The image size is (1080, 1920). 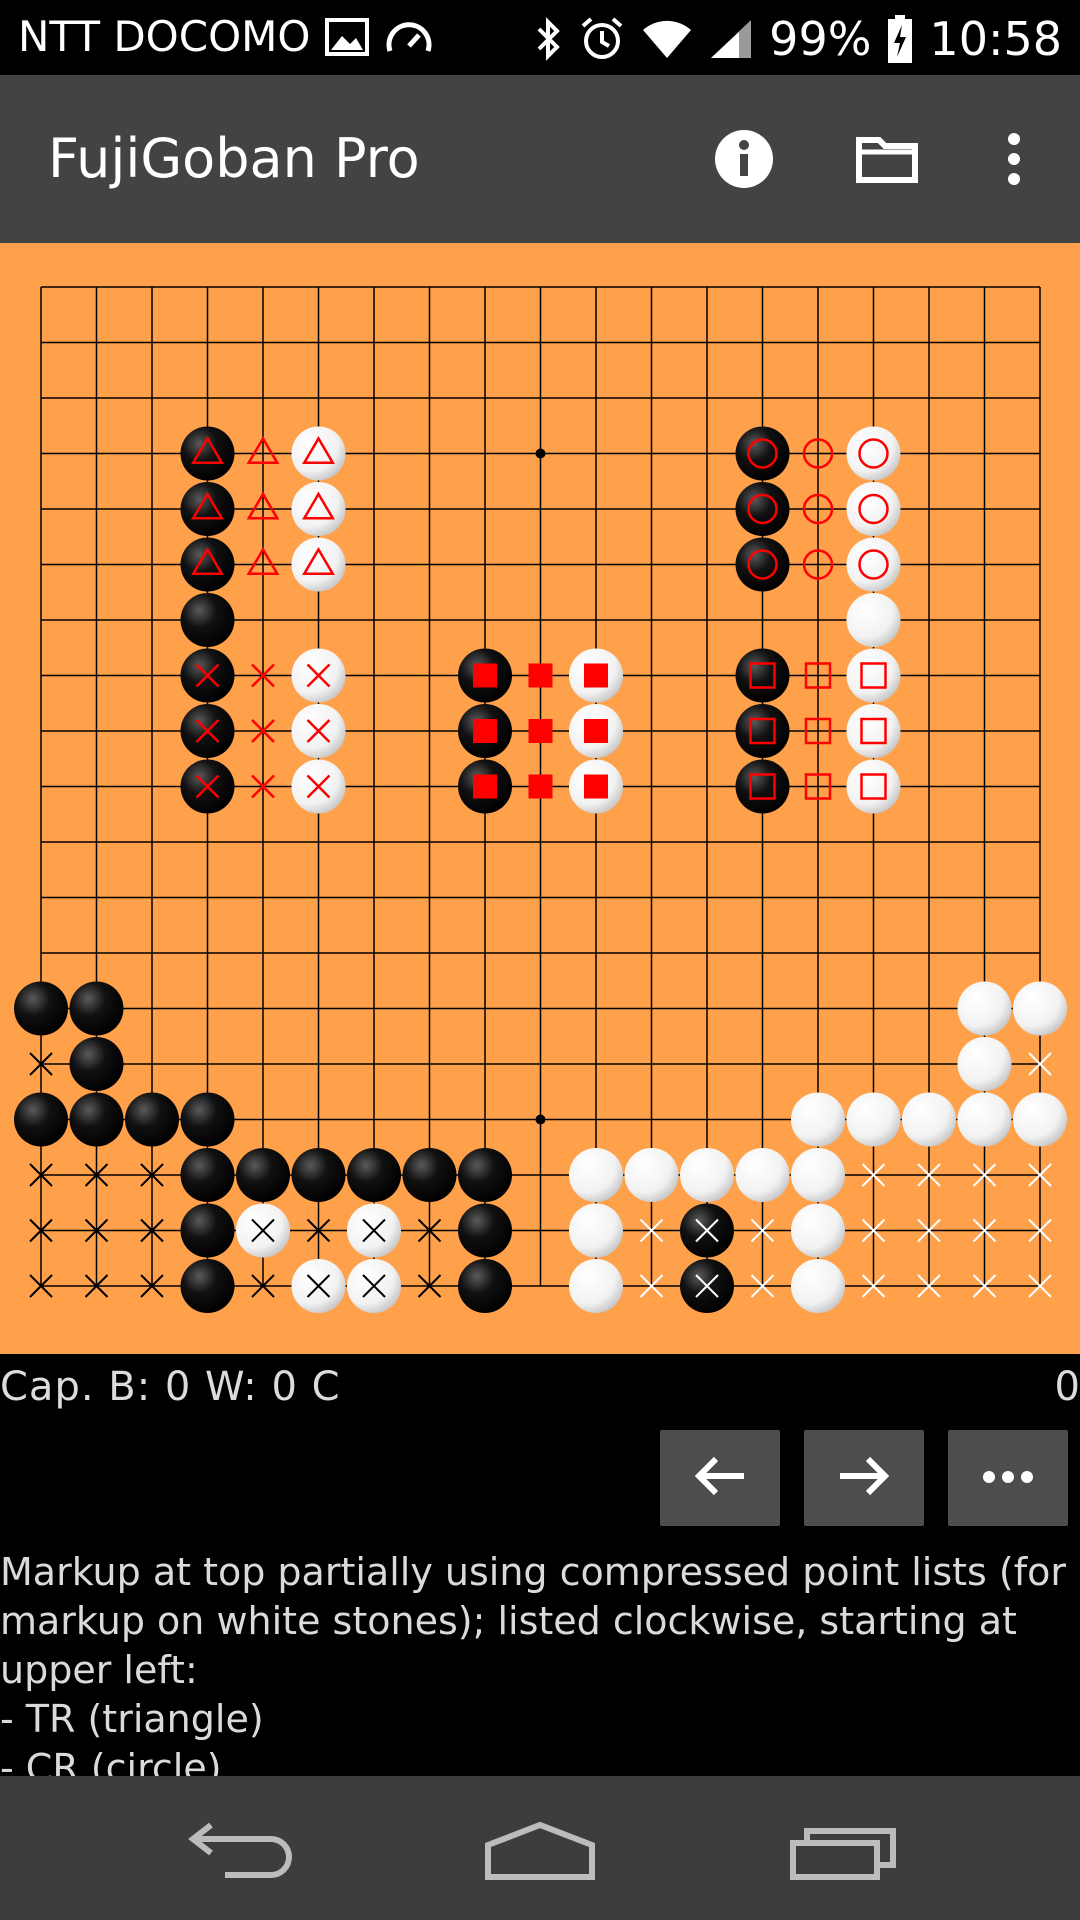 I want to click on previous-move-button, so click(x=720, y=1478).